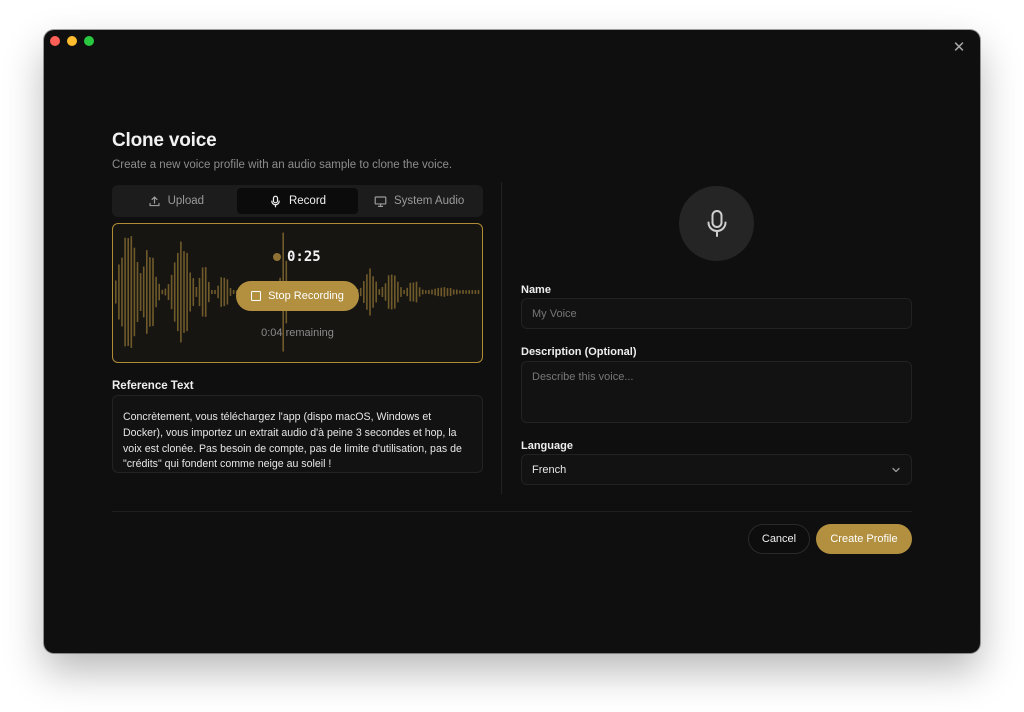 The image size is (1024, 712). Describe the element at coordinates (959, 47) in the screenshot. I see `close-icon: ✕` at that location.